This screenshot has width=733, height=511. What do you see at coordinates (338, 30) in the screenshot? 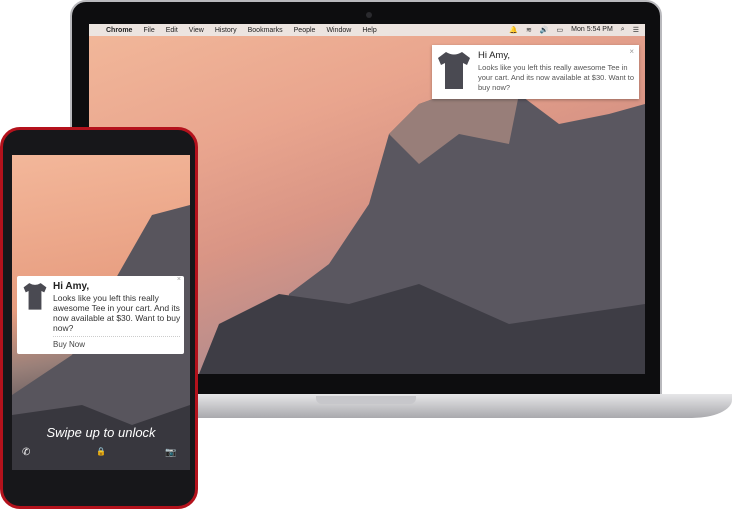
I see `menu-window: Window` at bounding box center [338, 30].